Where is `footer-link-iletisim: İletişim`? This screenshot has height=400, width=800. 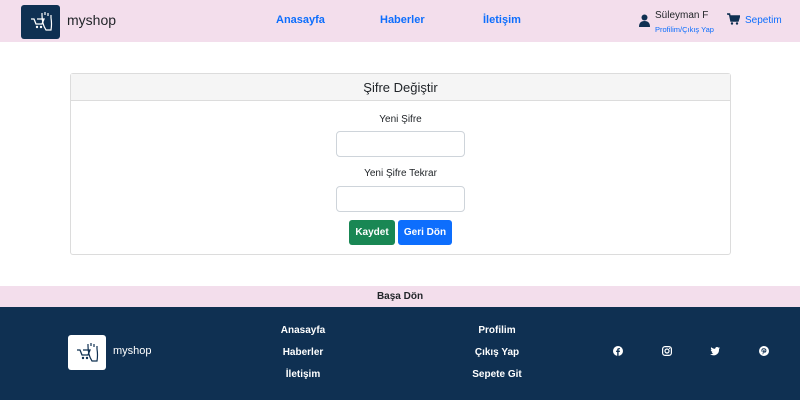 footer-link-iletisim: İletişim is located at coordinates (303, 374).